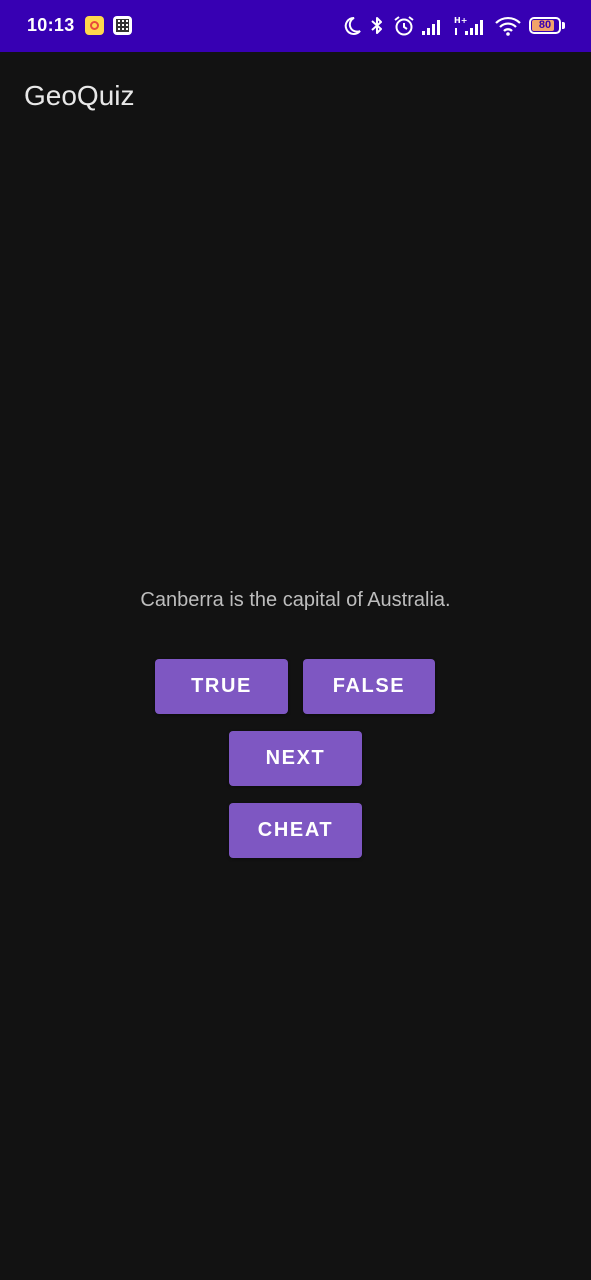 The height and width of the screenshot is (1280, 591). I want to click on signal-hplus-icon: H+, so click(468, 25).